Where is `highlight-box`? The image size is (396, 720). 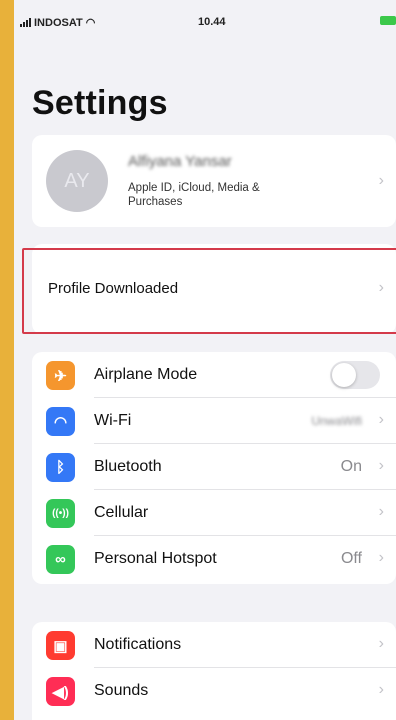 highlight-box is located at coordinates (209, 291).